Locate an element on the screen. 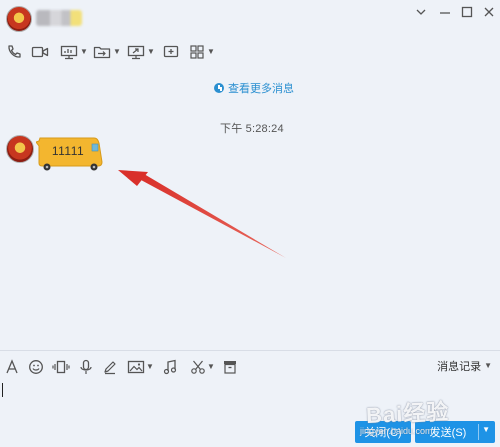 This screenshot has height=447, width=500. folder-transfer-icon is located at coordinates (102, 52).